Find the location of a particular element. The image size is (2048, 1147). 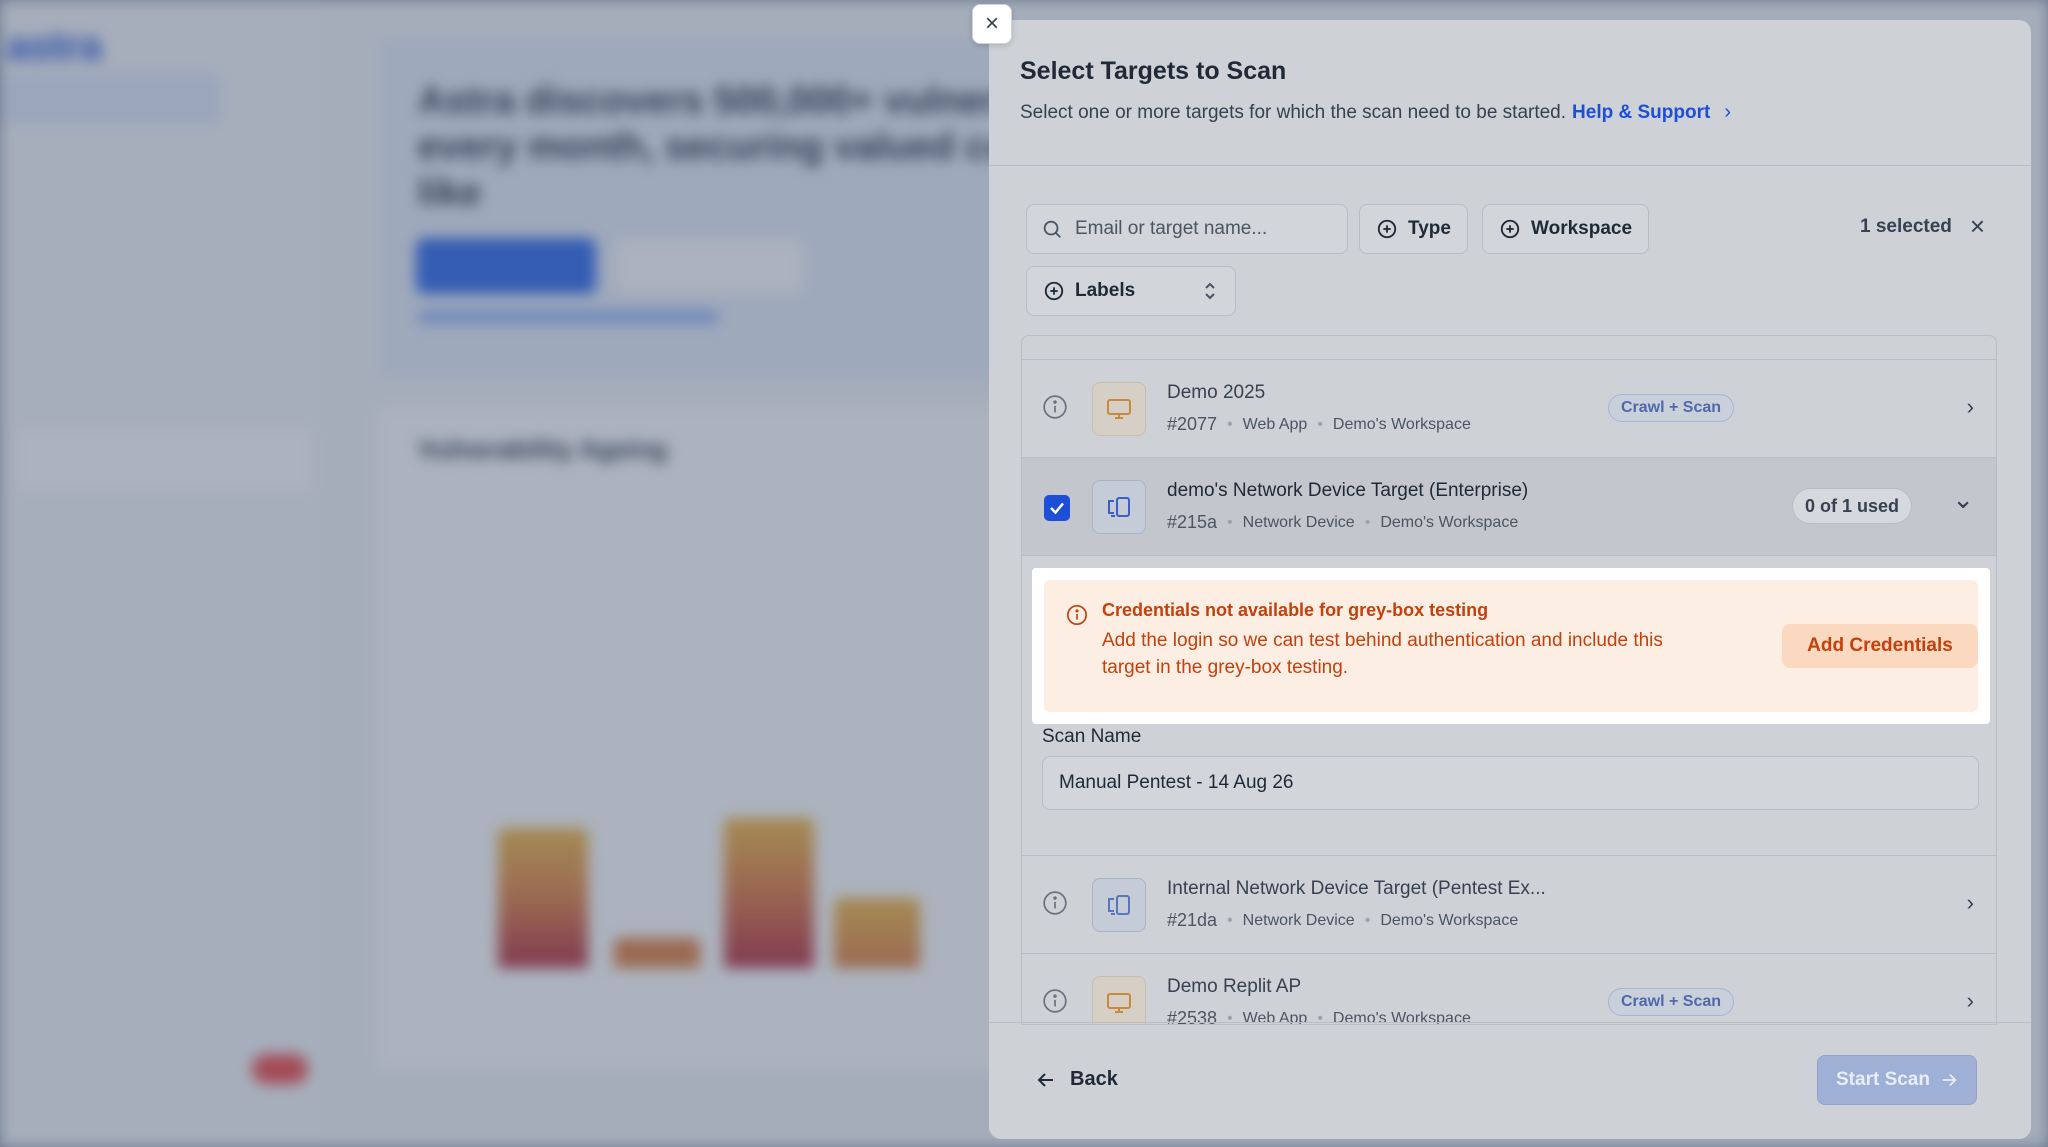

footer-divider is located at coordinates (1510, 1022).